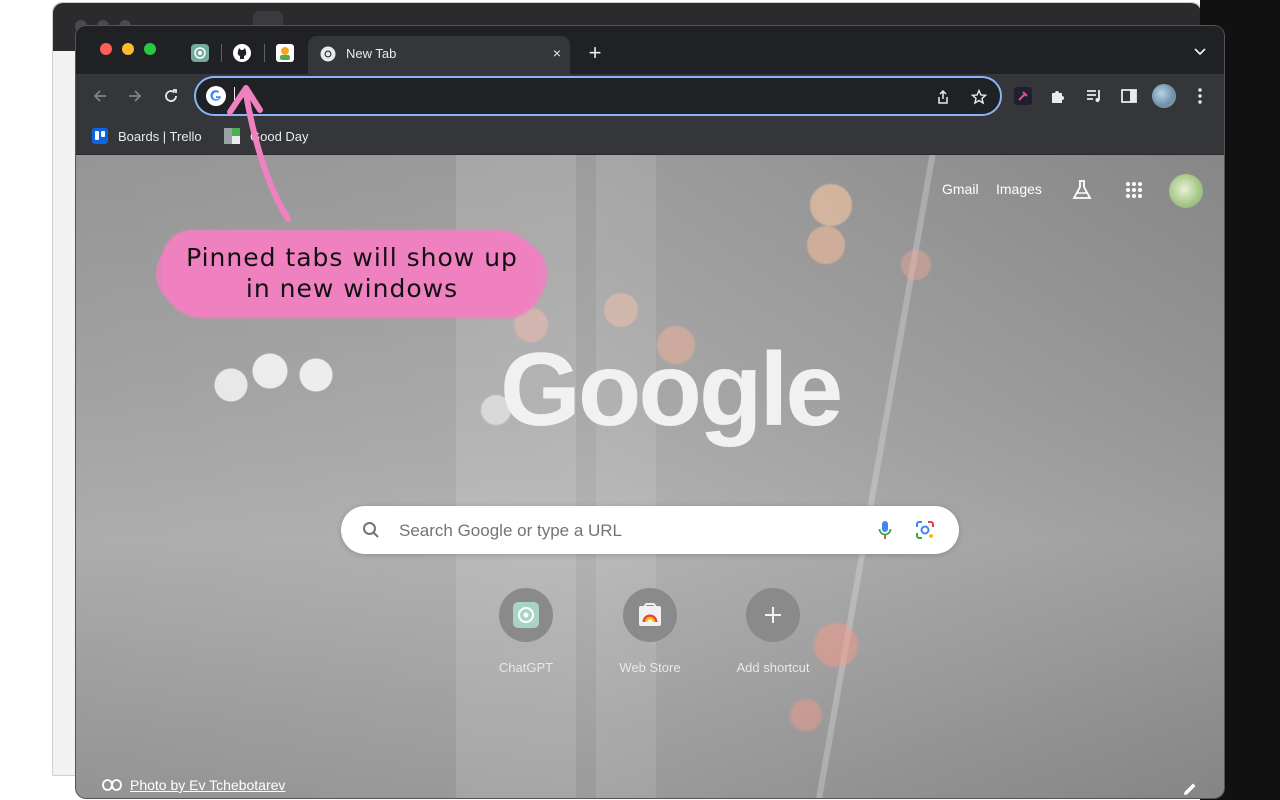 The width and height of the screenshot is (1280, 800). I want to click on callout-line-2: in new windows, so click(352, 288).